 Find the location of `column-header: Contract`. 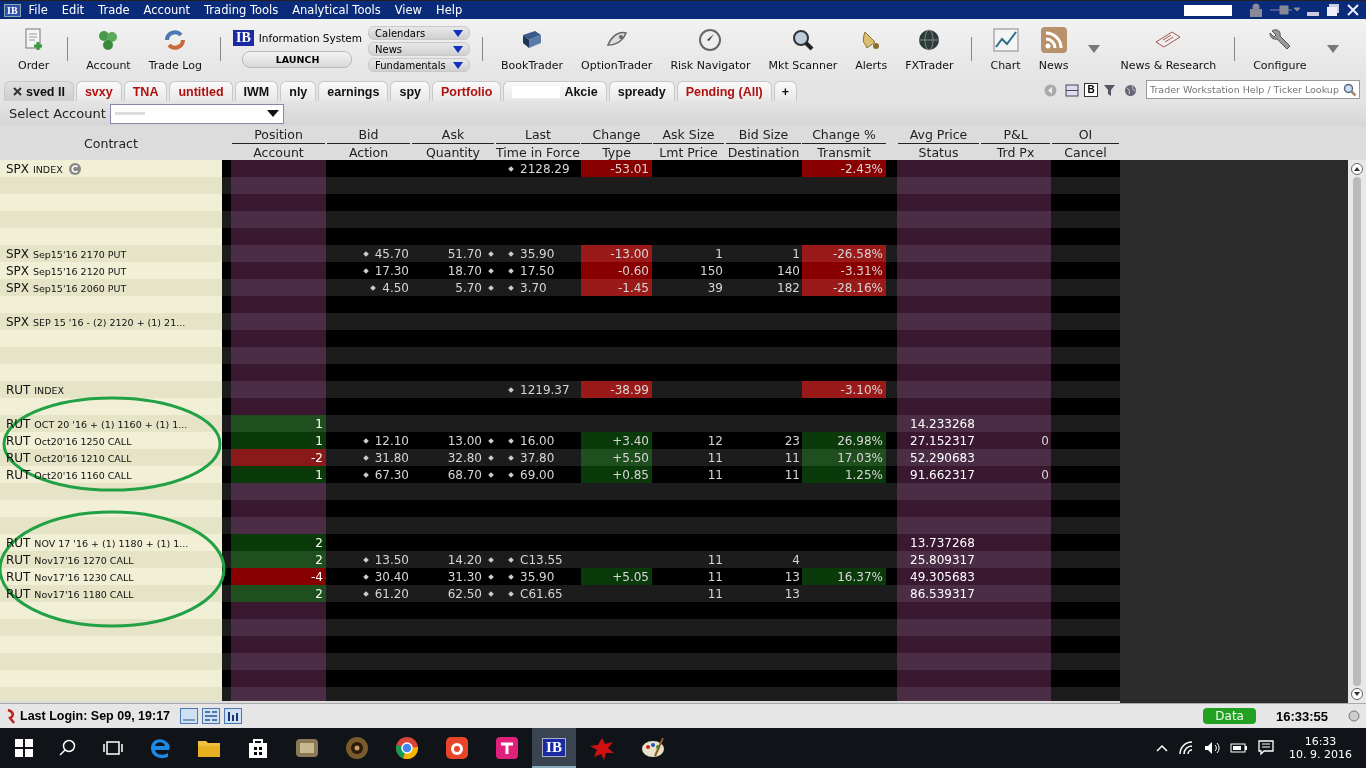

column-header: Contract is located at coordinates (111, 143).